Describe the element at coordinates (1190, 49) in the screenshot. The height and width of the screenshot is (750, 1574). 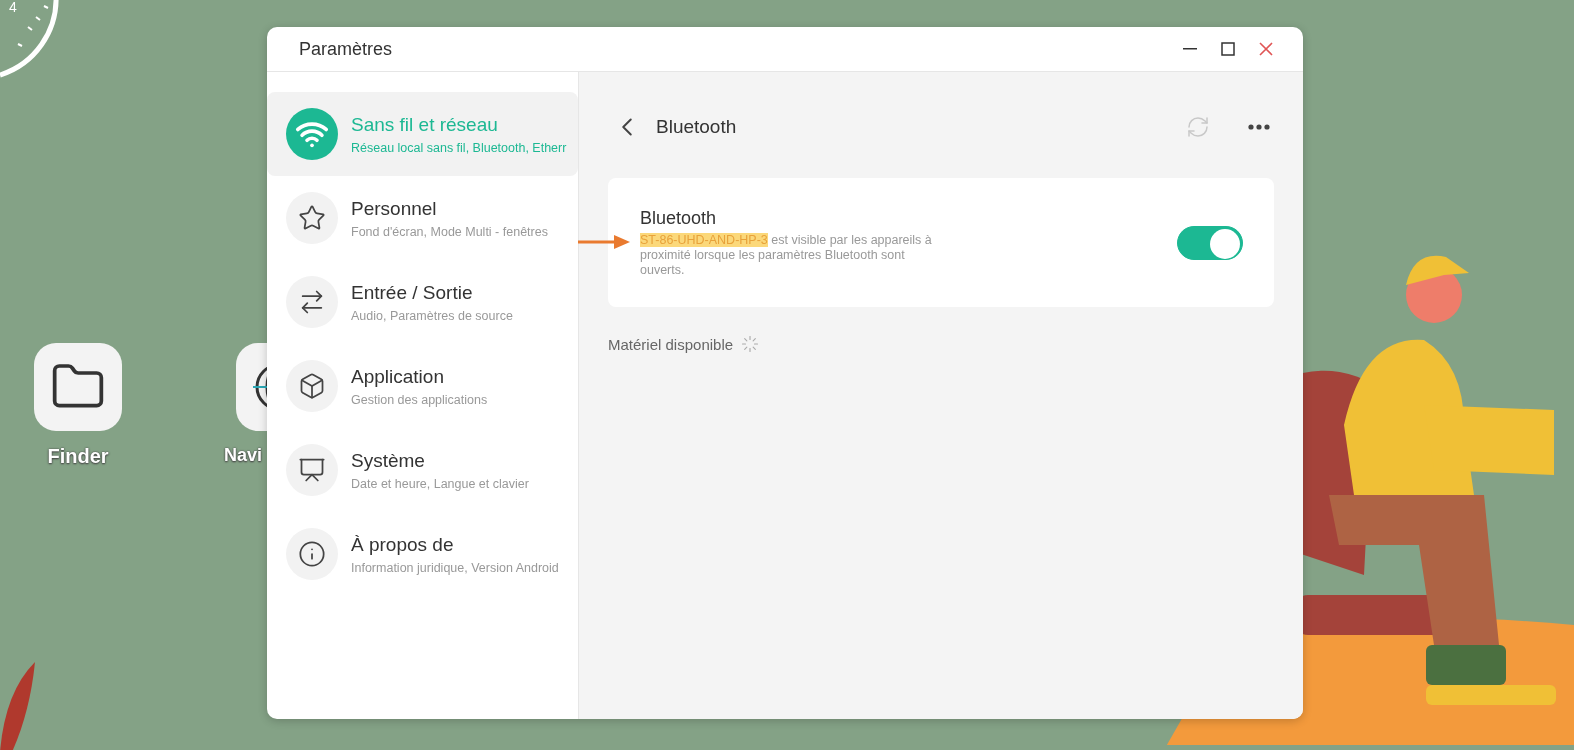
I see `minimize-icon` at that location.